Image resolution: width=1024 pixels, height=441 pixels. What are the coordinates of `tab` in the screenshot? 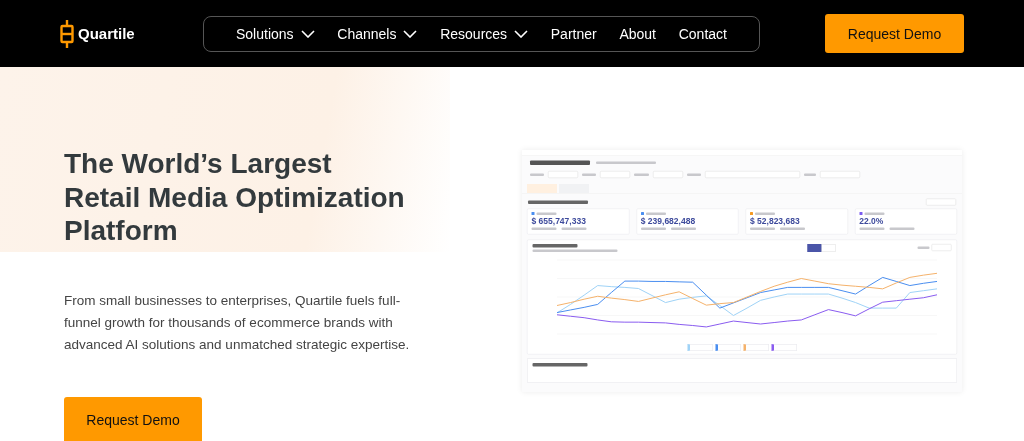 It's located at (542, 188).